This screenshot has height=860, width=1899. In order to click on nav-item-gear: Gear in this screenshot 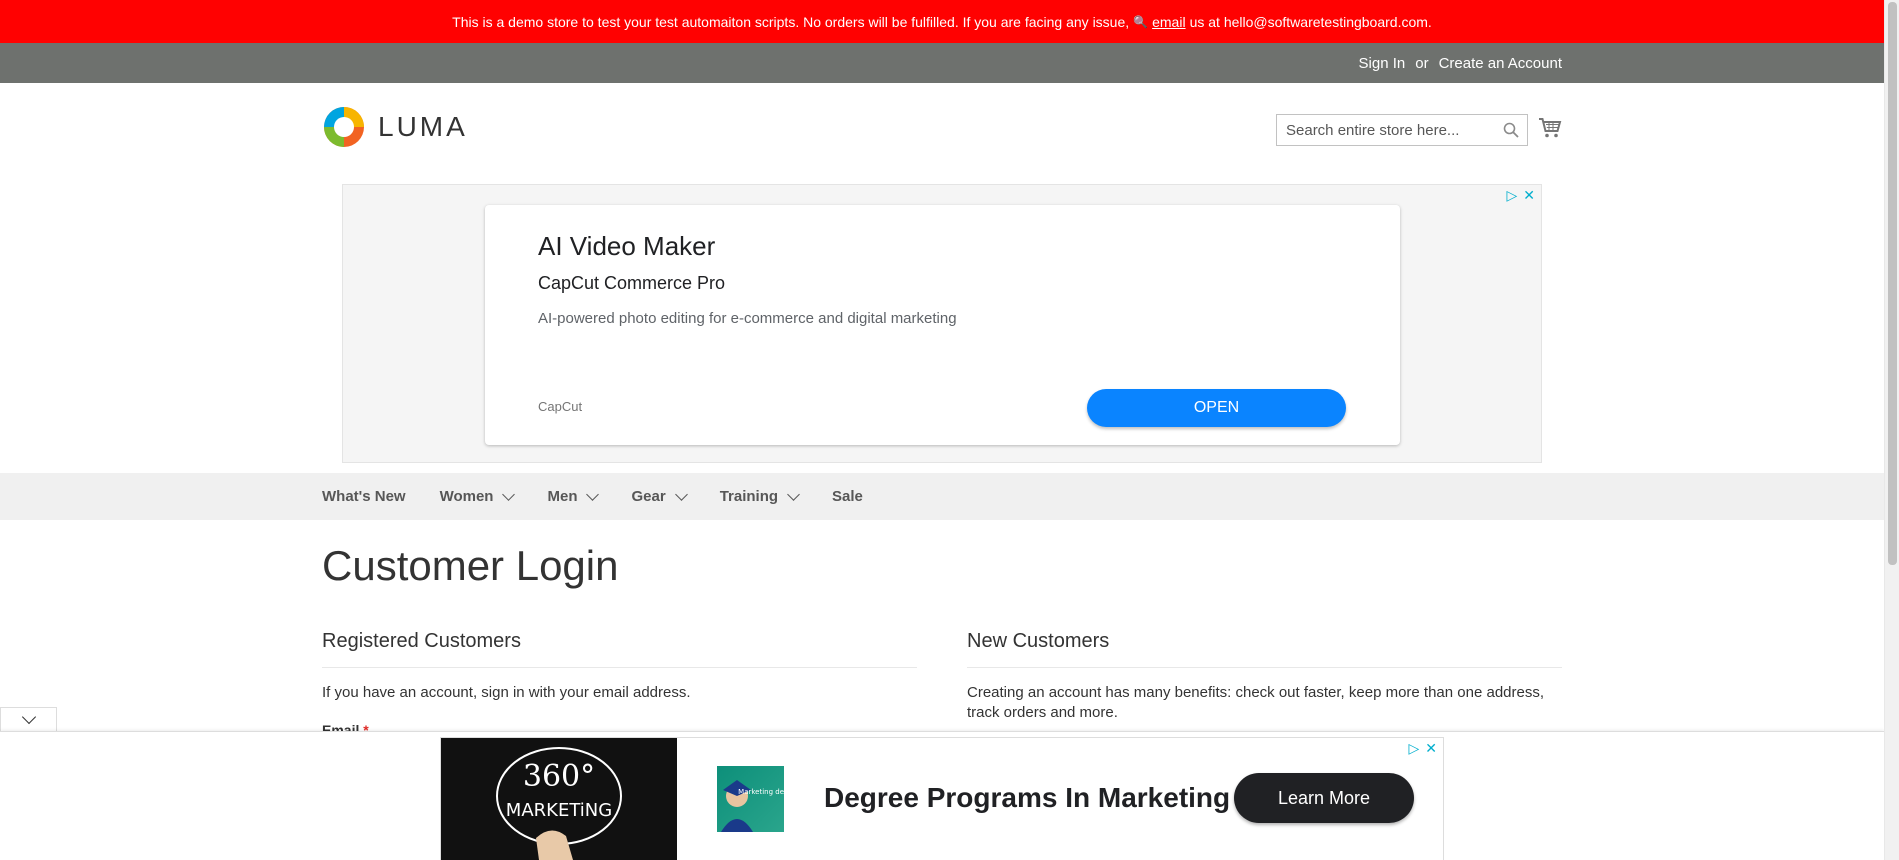, I will do `click(659, 496)`.